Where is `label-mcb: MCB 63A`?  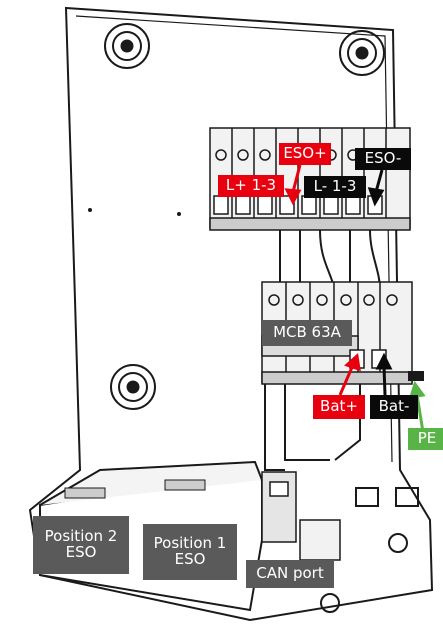
label-mcb: MCB 63A is located at coordinates (307, 333).